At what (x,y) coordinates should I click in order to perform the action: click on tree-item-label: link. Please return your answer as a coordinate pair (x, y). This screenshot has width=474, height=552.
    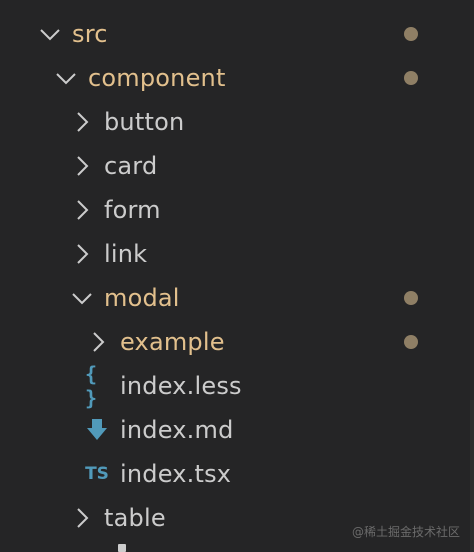
    Looking at the image, I should click on (126, 254).